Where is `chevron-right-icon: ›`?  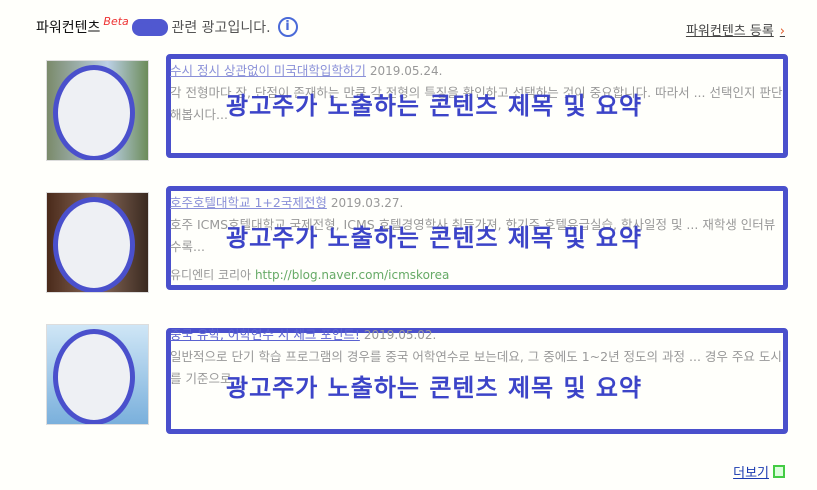 chevron-right-icon: › is located at coordinates (782, 31).